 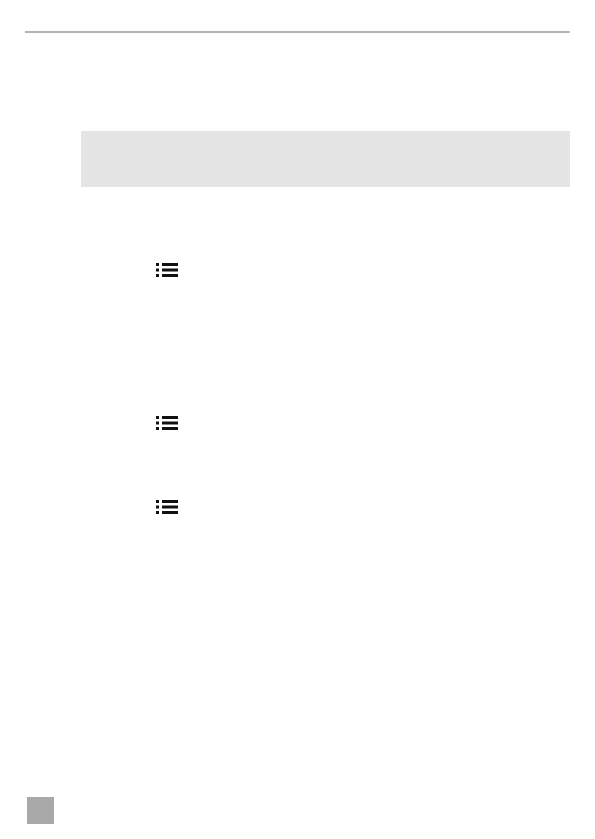 I want to click on header-rule, so click(x=297, y=32).